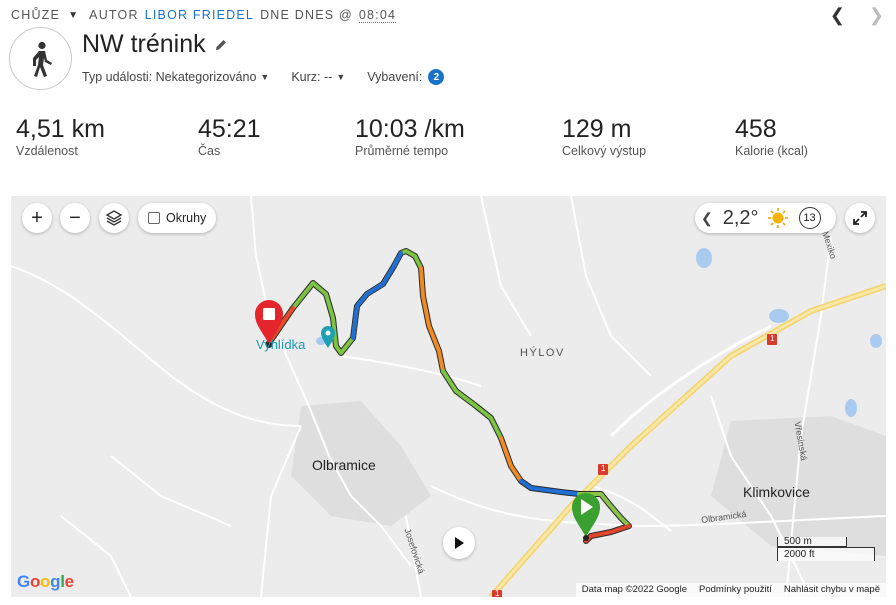 The image size is (896, 605). I want to click on laps-toggle: Okruhy, so click(177, 218).